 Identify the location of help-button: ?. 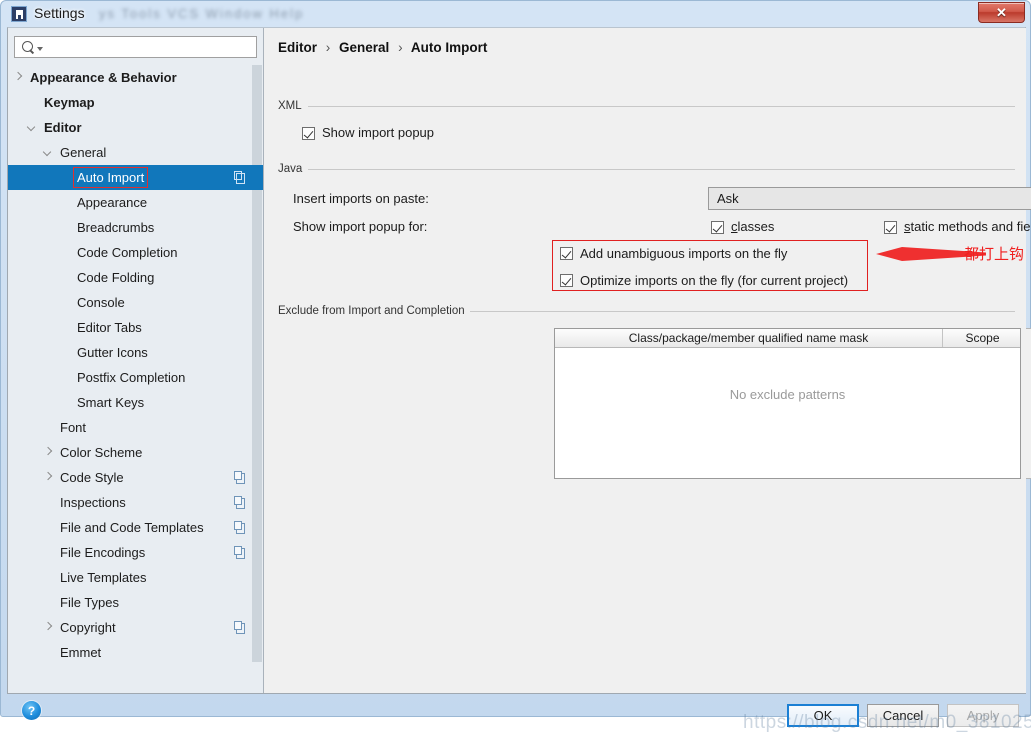
(31, 710).